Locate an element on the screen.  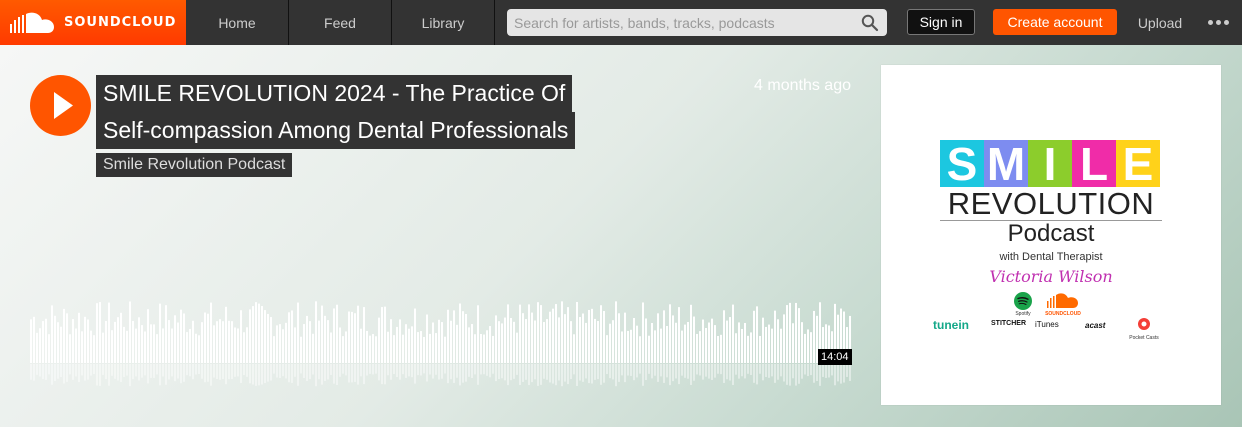
pocketcasts-icon is located at coordinates (1144, 324).